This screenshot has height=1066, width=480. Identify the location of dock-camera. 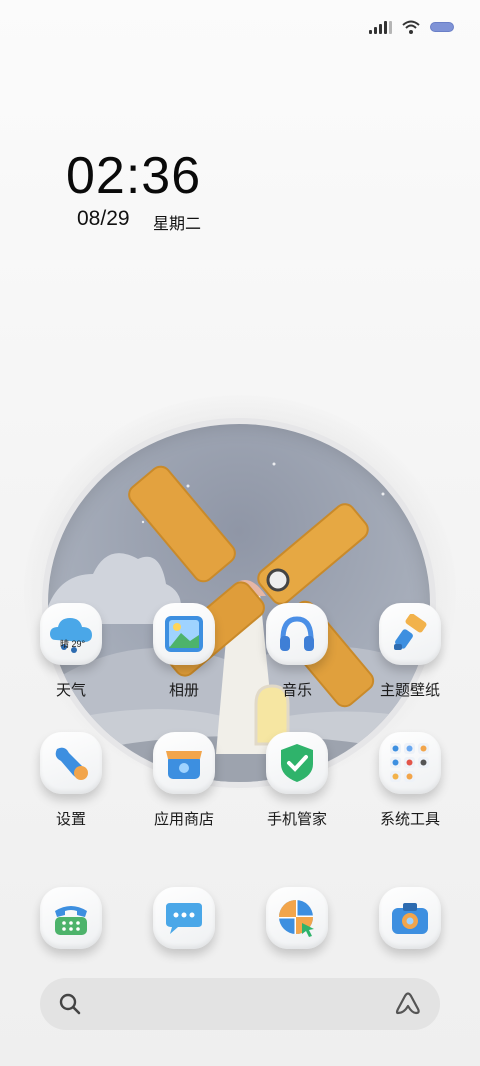
(410, 918).